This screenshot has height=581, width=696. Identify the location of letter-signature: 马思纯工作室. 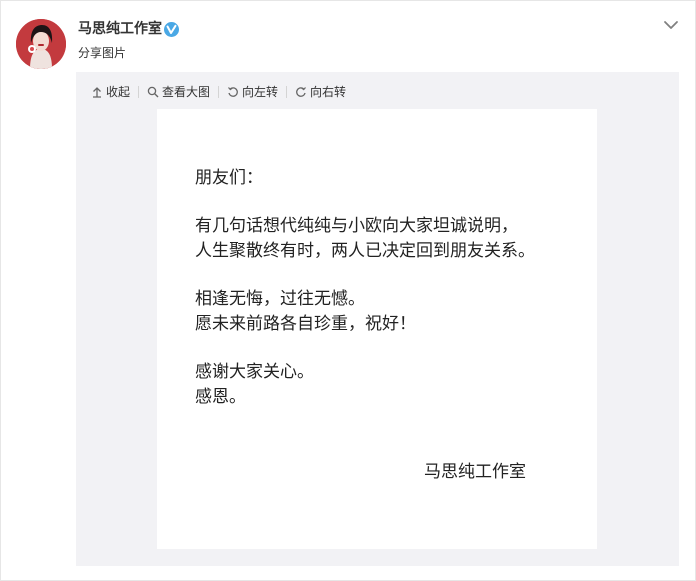
(475, 472).